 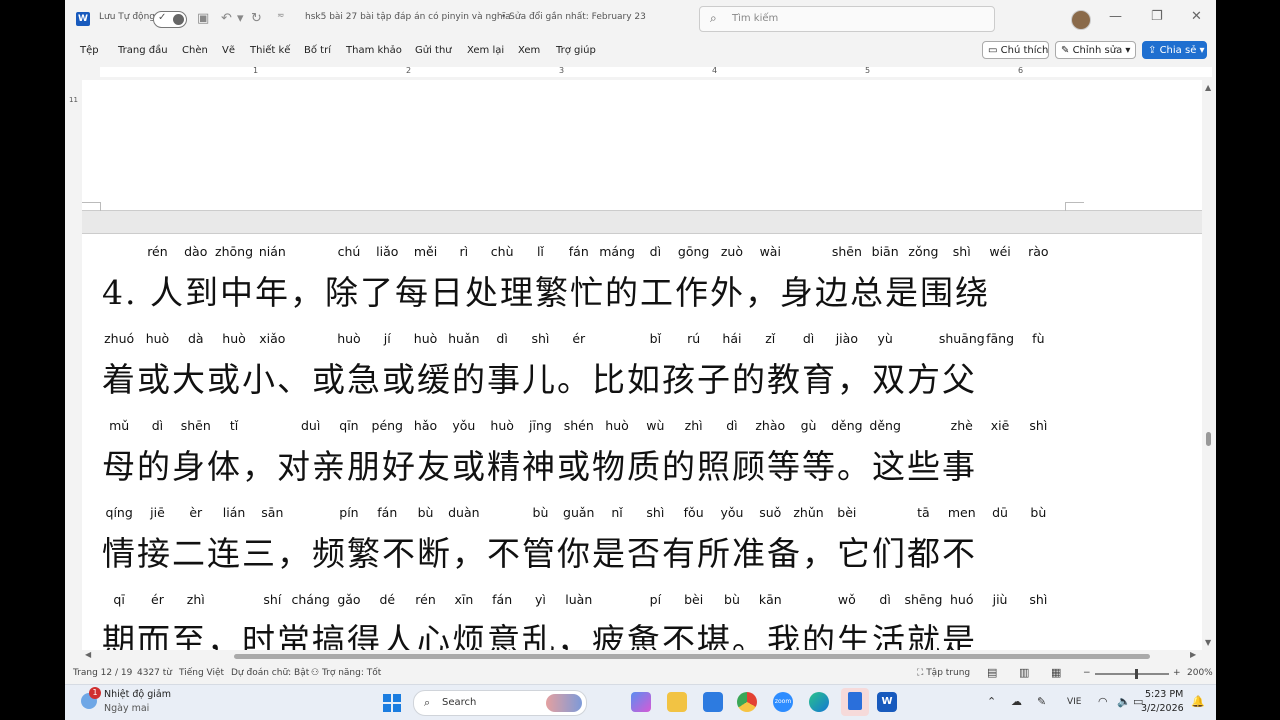 I want to click on tab-review: Xem lại, so click(x=485, y=50).